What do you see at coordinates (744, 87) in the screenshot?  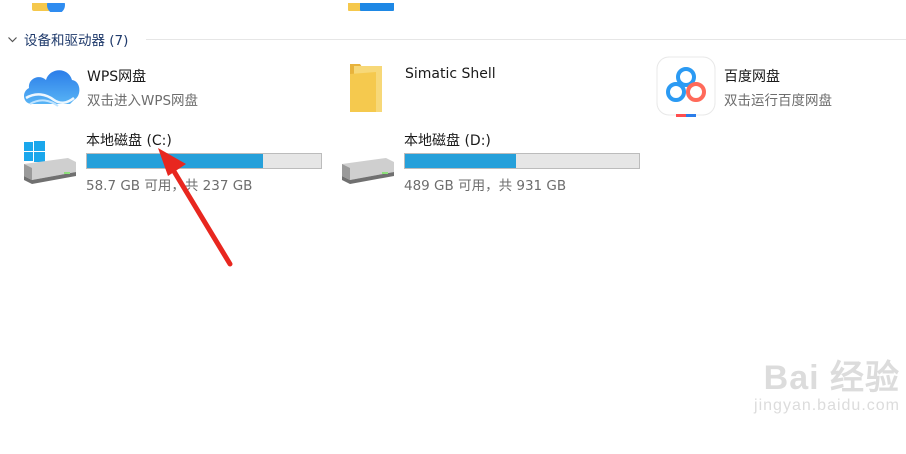 I see `baidu-netdisk-item: 百度网盘 双击运行百度网盘` at bounding box center [744, 87].